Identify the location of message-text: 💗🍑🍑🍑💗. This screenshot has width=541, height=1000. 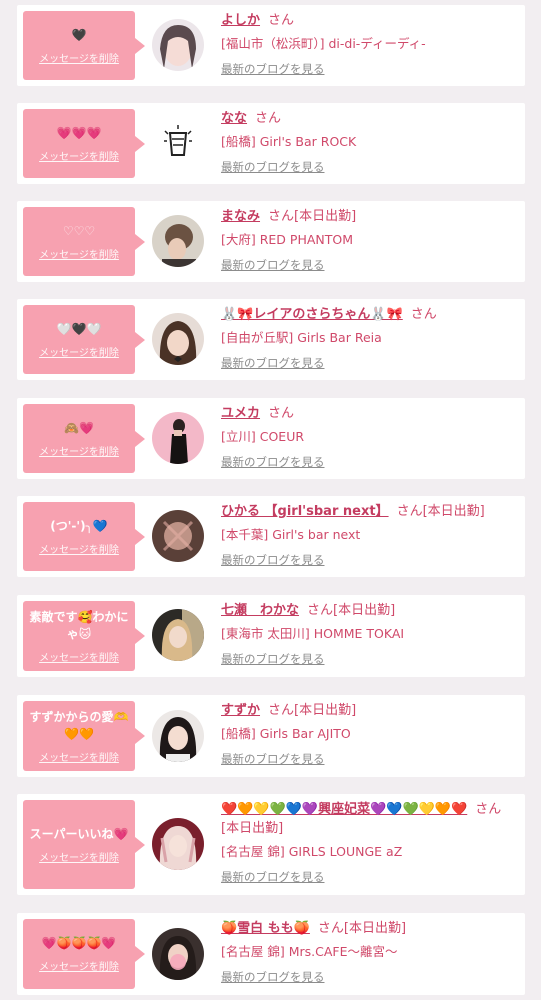
(79, 943).